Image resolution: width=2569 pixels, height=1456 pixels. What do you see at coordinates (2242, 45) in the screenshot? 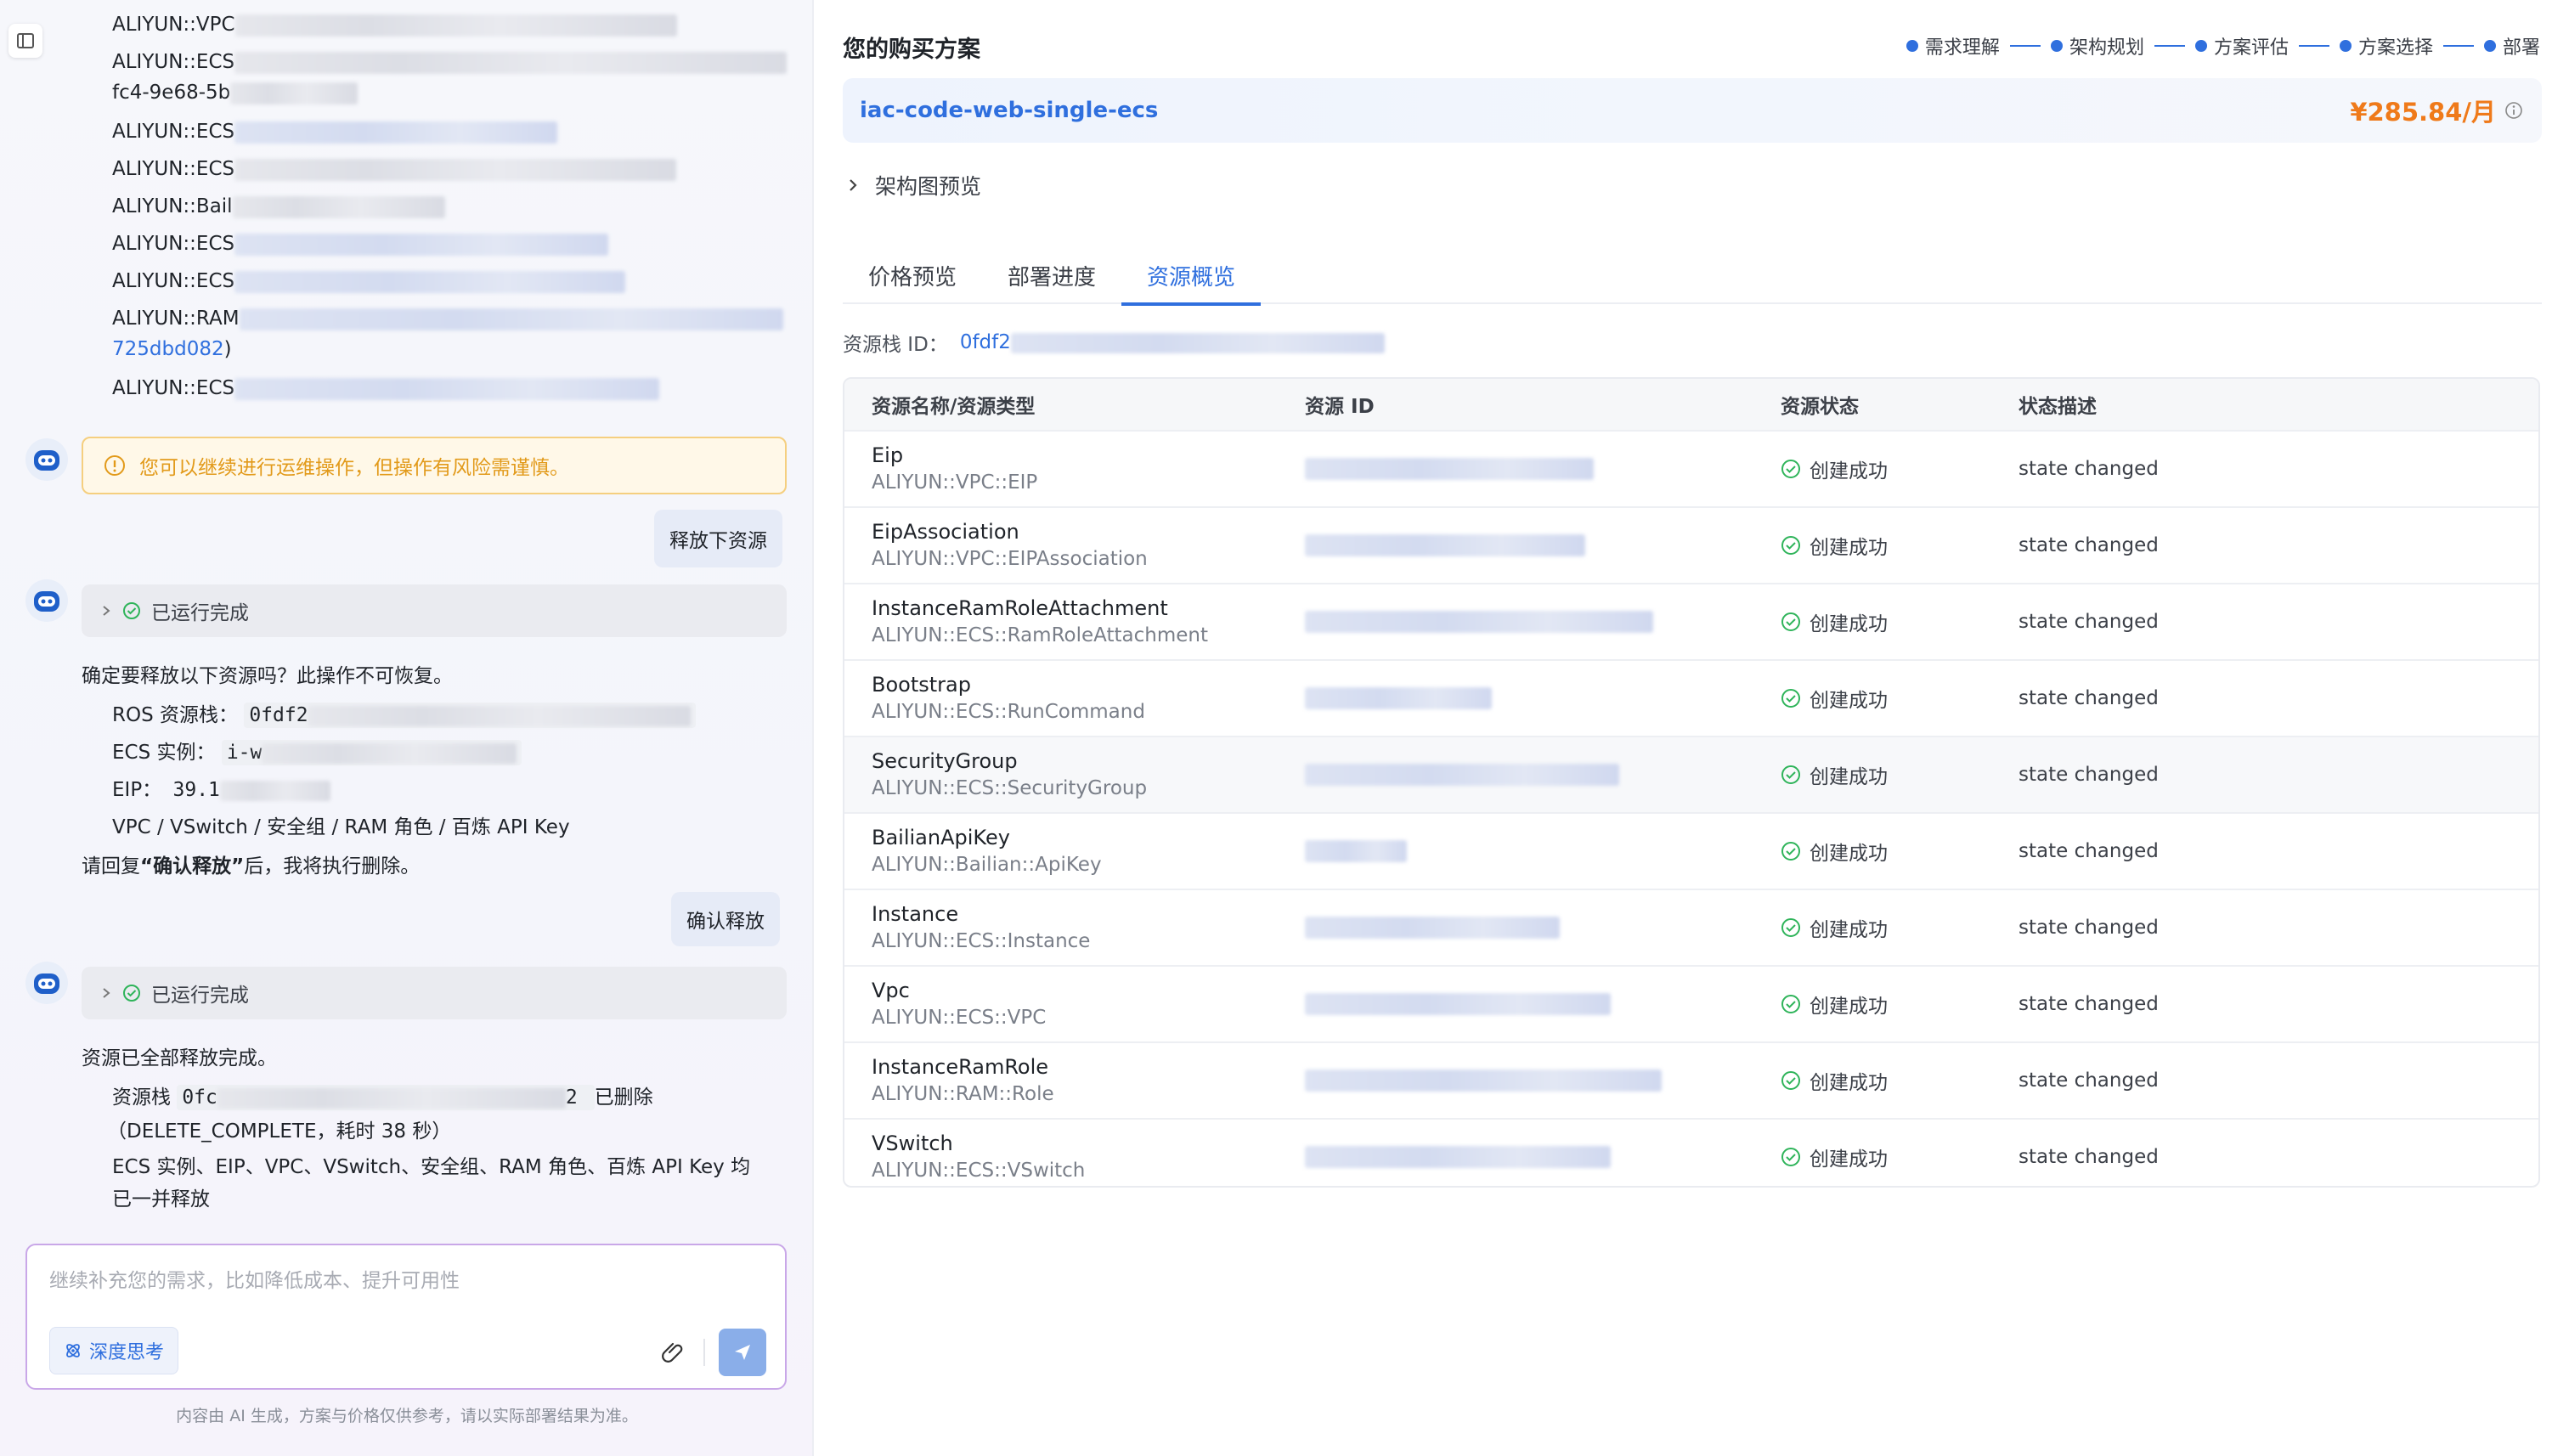
I see `progress-step: 方案评估` at bounding box center [2242, 45].